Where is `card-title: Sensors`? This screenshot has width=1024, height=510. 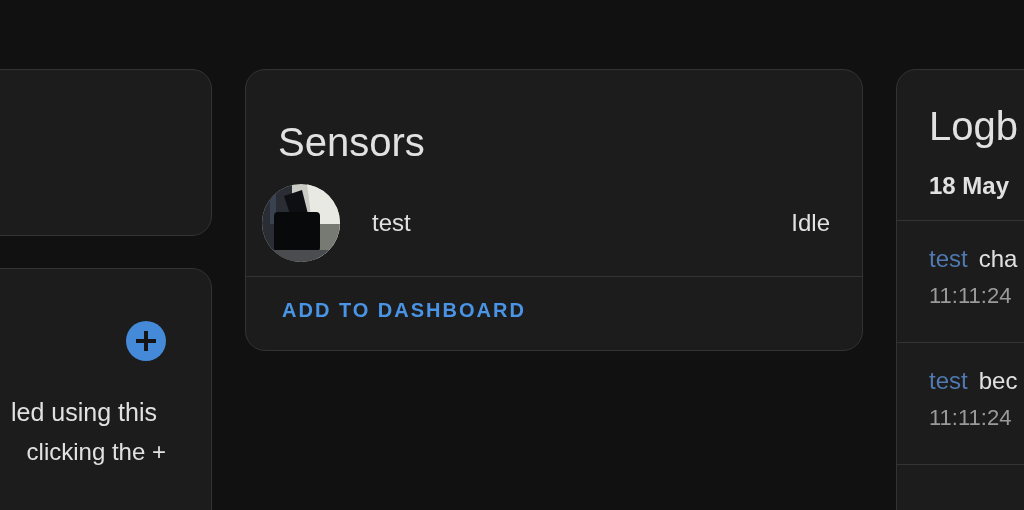 card-title: Sensors is located at coordinates (351, 142).